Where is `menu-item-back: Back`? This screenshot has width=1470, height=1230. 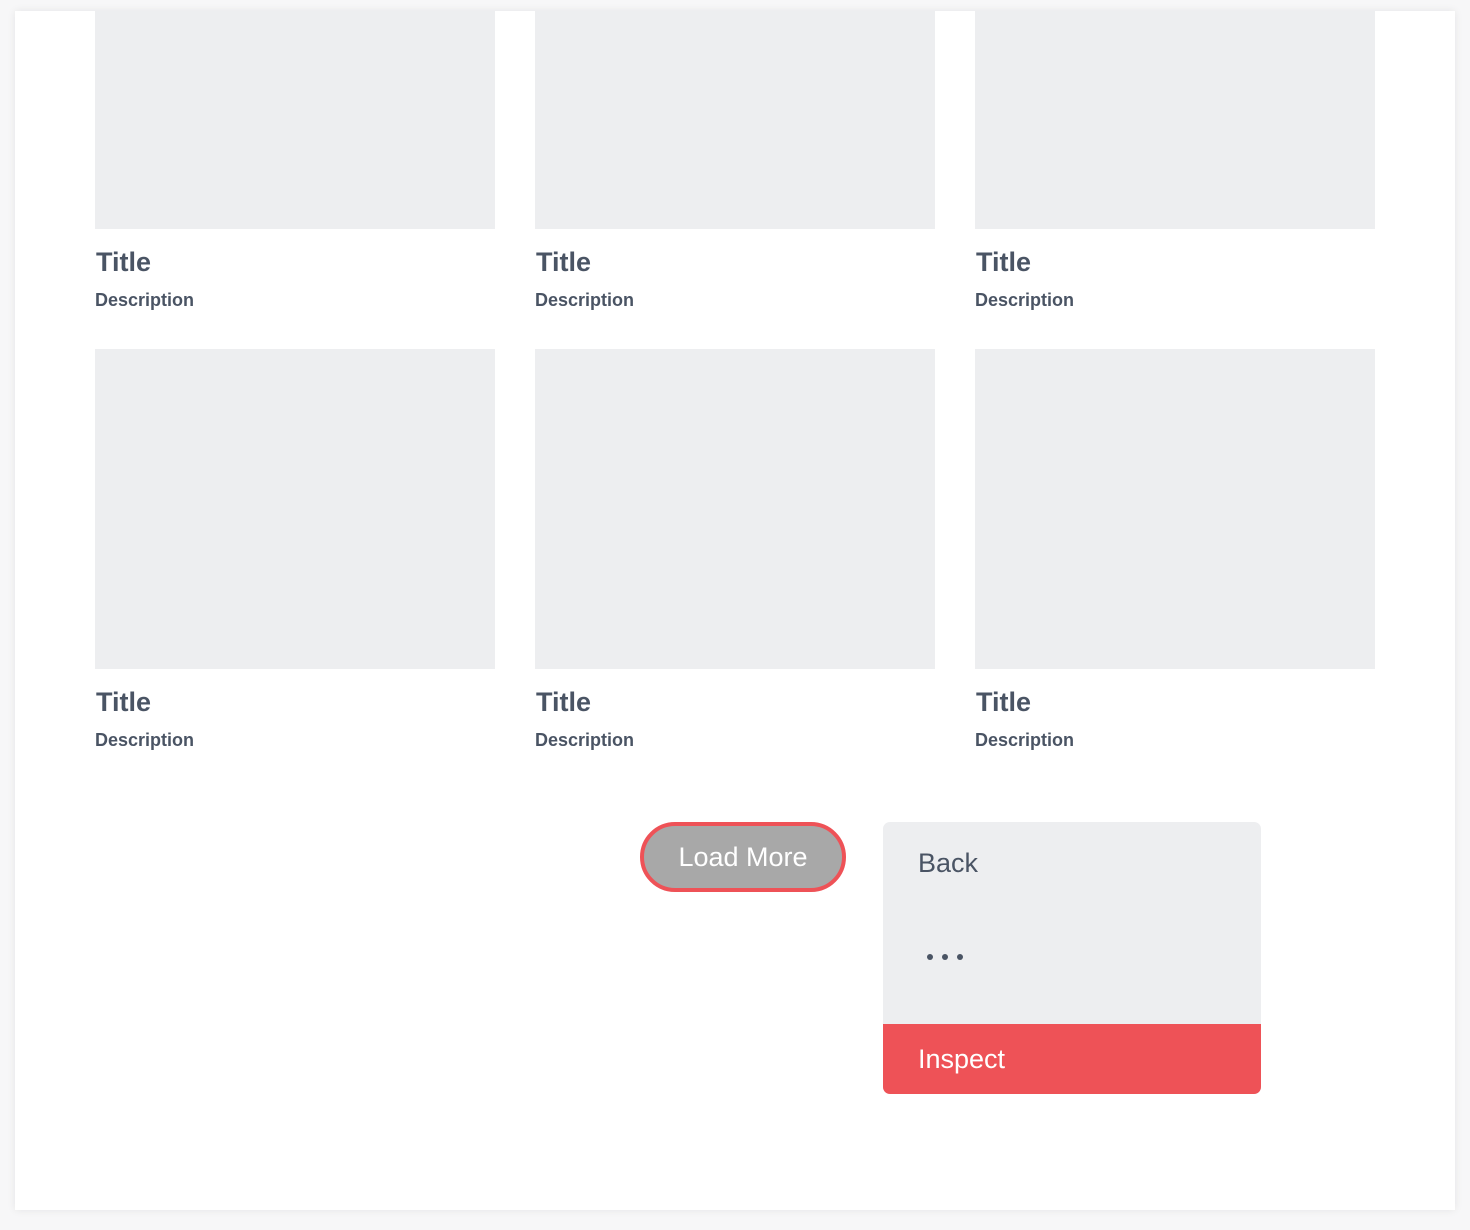 menu-item-back: Back is located at coordinates (1072, 863).